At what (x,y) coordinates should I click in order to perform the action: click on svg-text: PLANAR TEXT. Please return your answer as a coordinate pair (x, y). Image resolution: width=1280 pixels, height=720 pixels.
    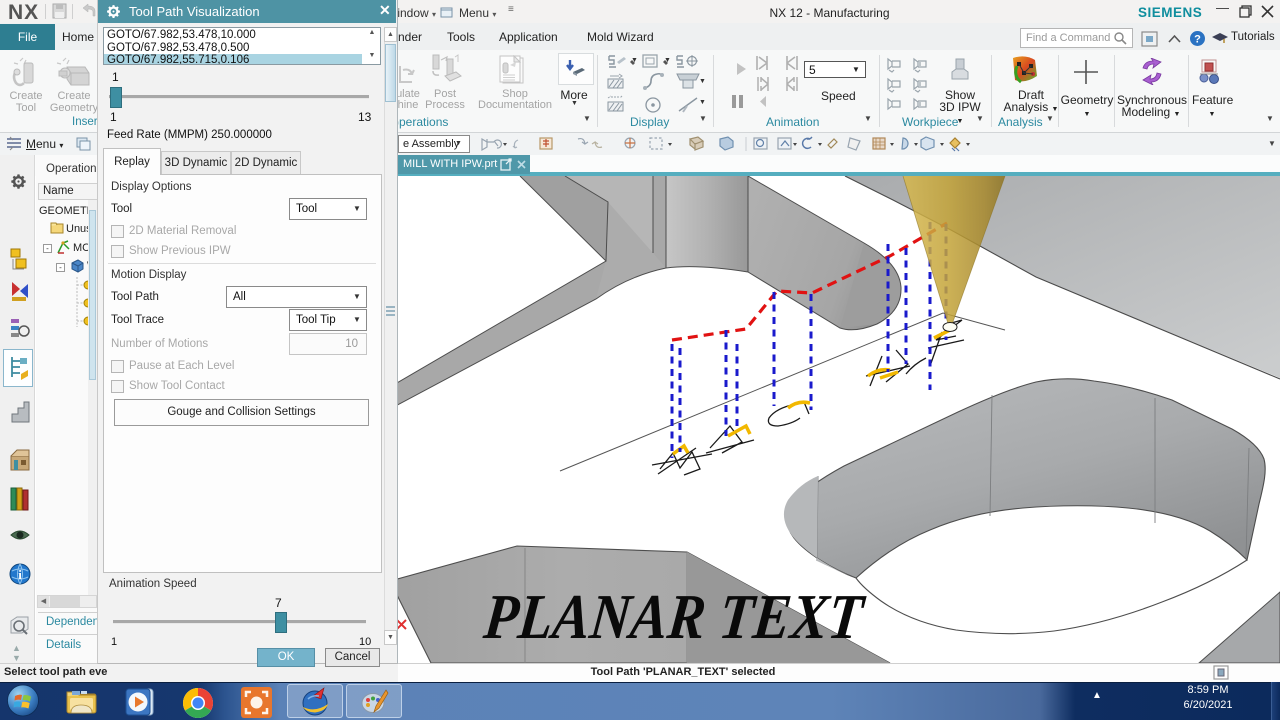
    Looking at the image, I should click on (674, 616).